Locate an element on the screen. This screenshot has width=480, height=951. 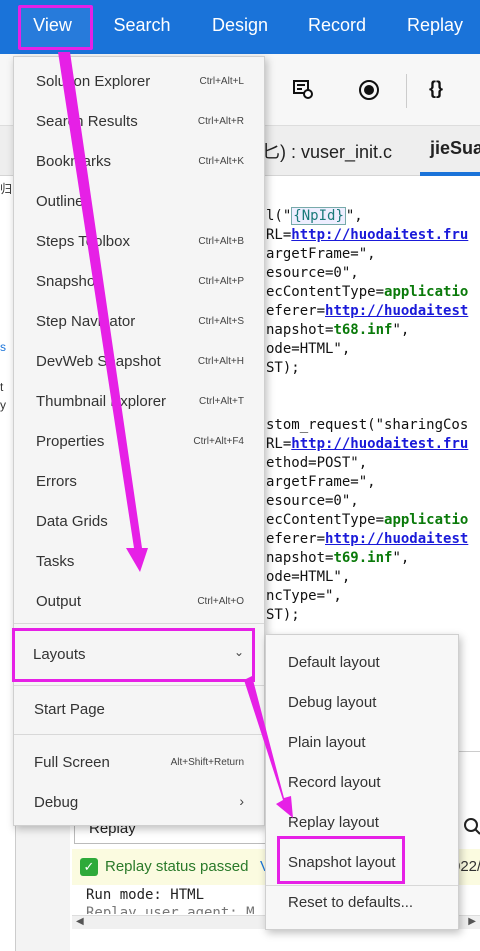
toolbar-separator is located at coordinates (406, 91).